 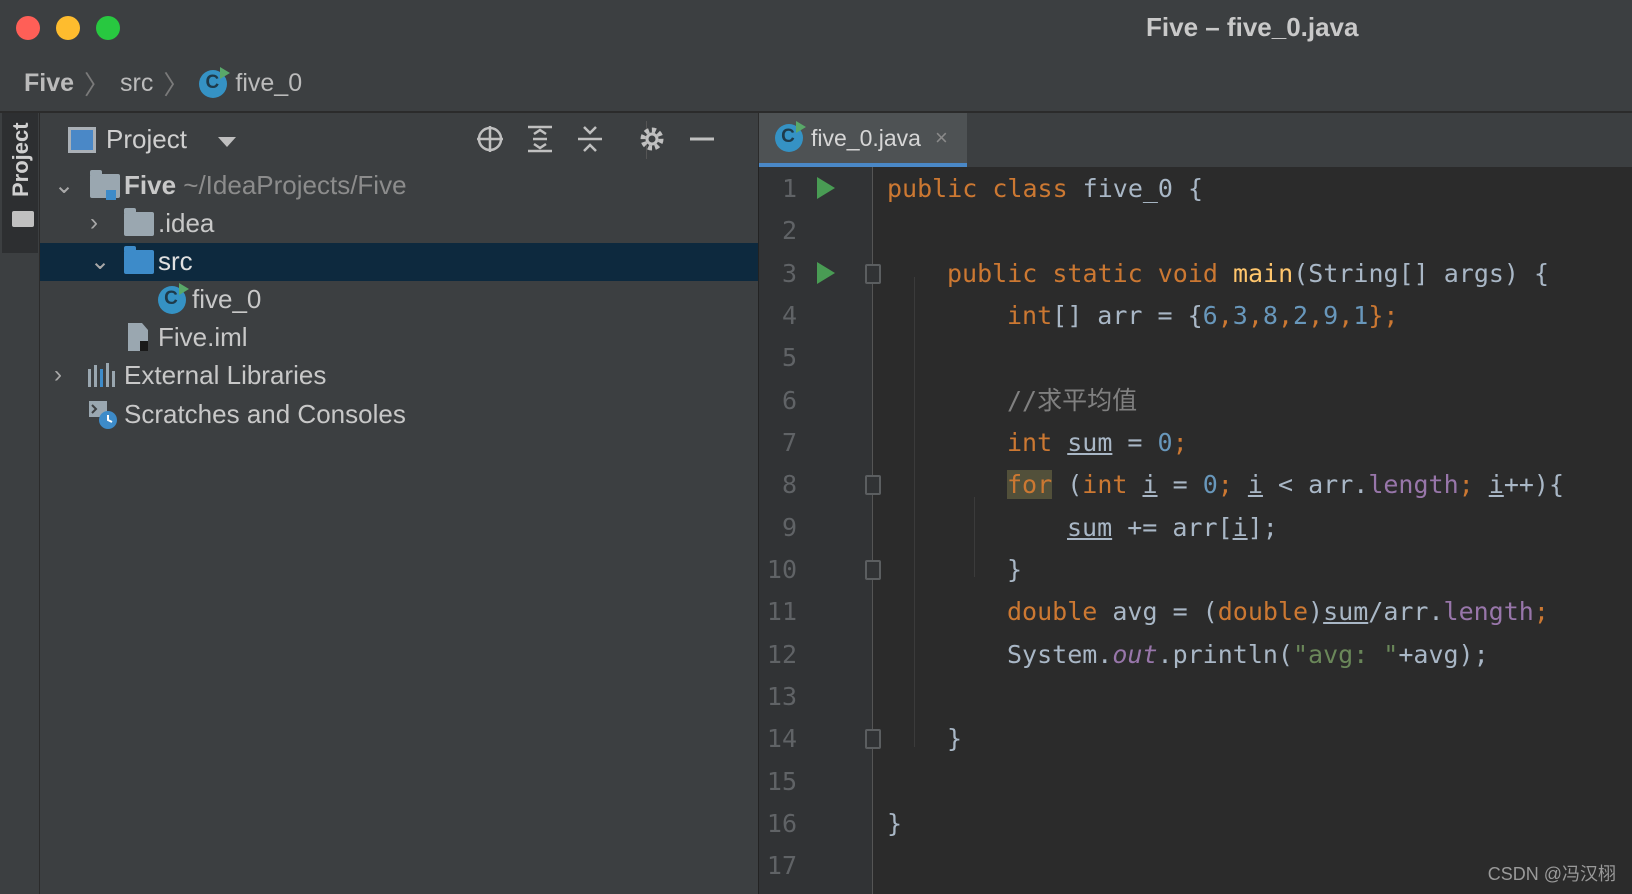 I want to click on code-text: sum += arr[i];, so click(x=1172, y=527).